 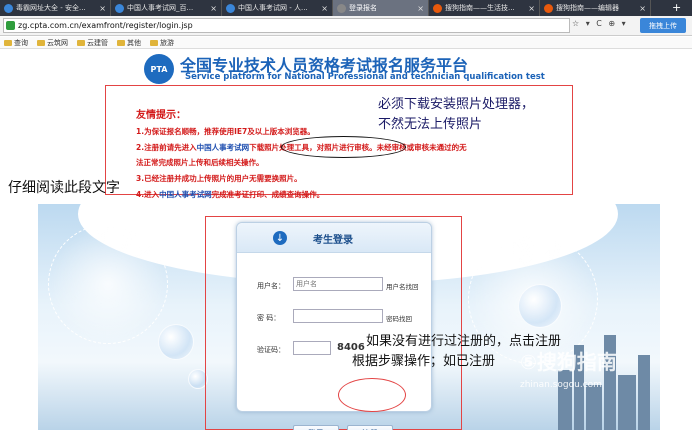 I want to click on annotation-download-2: 不然无法上传照片, so click(x=430, y=124).